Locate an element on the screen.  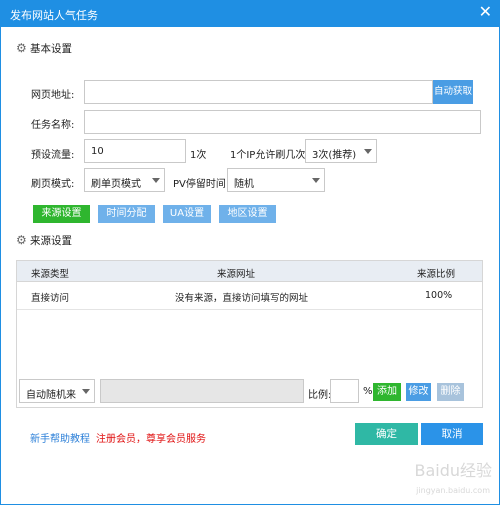
source-settings-header: ⚙ 来源设置 is located at coordinates (44, 240).